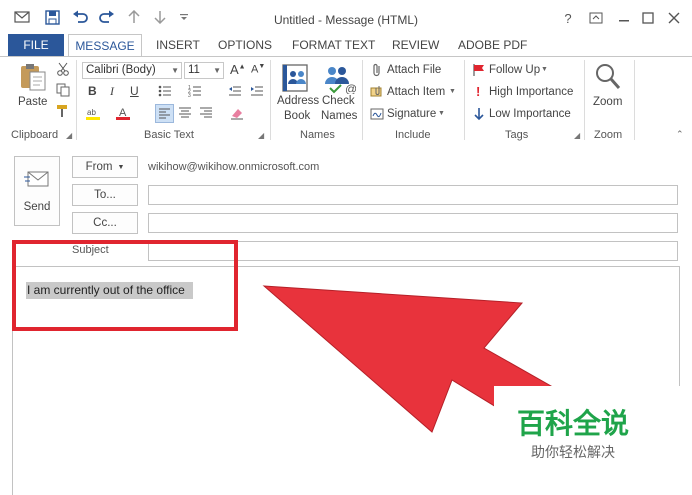  What do you see at coordinates (573, 453) in the screenshot?
I see `watermark-subtitle: 助你轻松解决` at bounding box center [573, 453].